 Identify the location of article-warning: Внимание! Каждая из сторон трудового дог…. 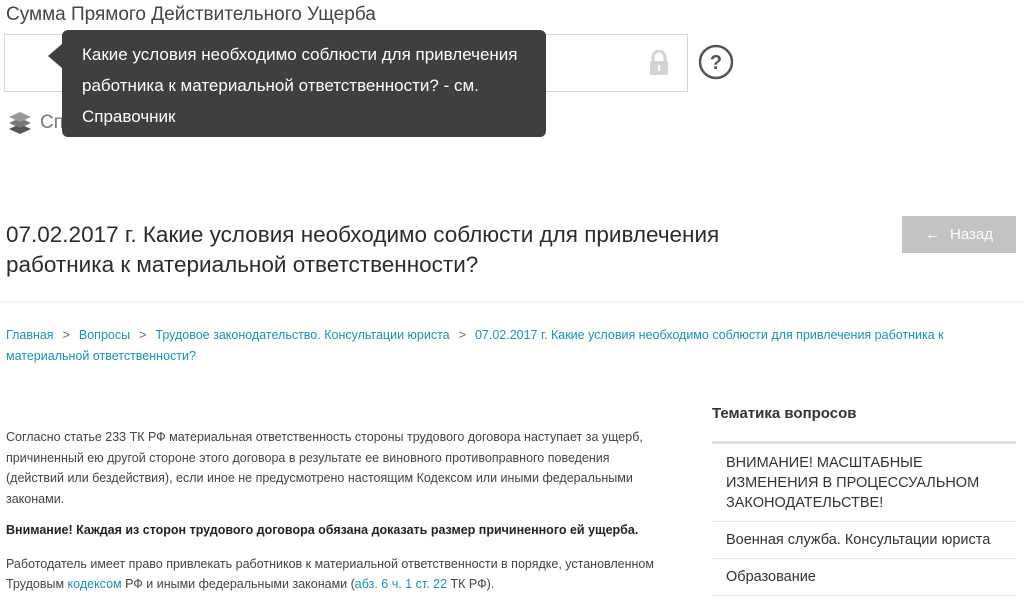
(322, 530).